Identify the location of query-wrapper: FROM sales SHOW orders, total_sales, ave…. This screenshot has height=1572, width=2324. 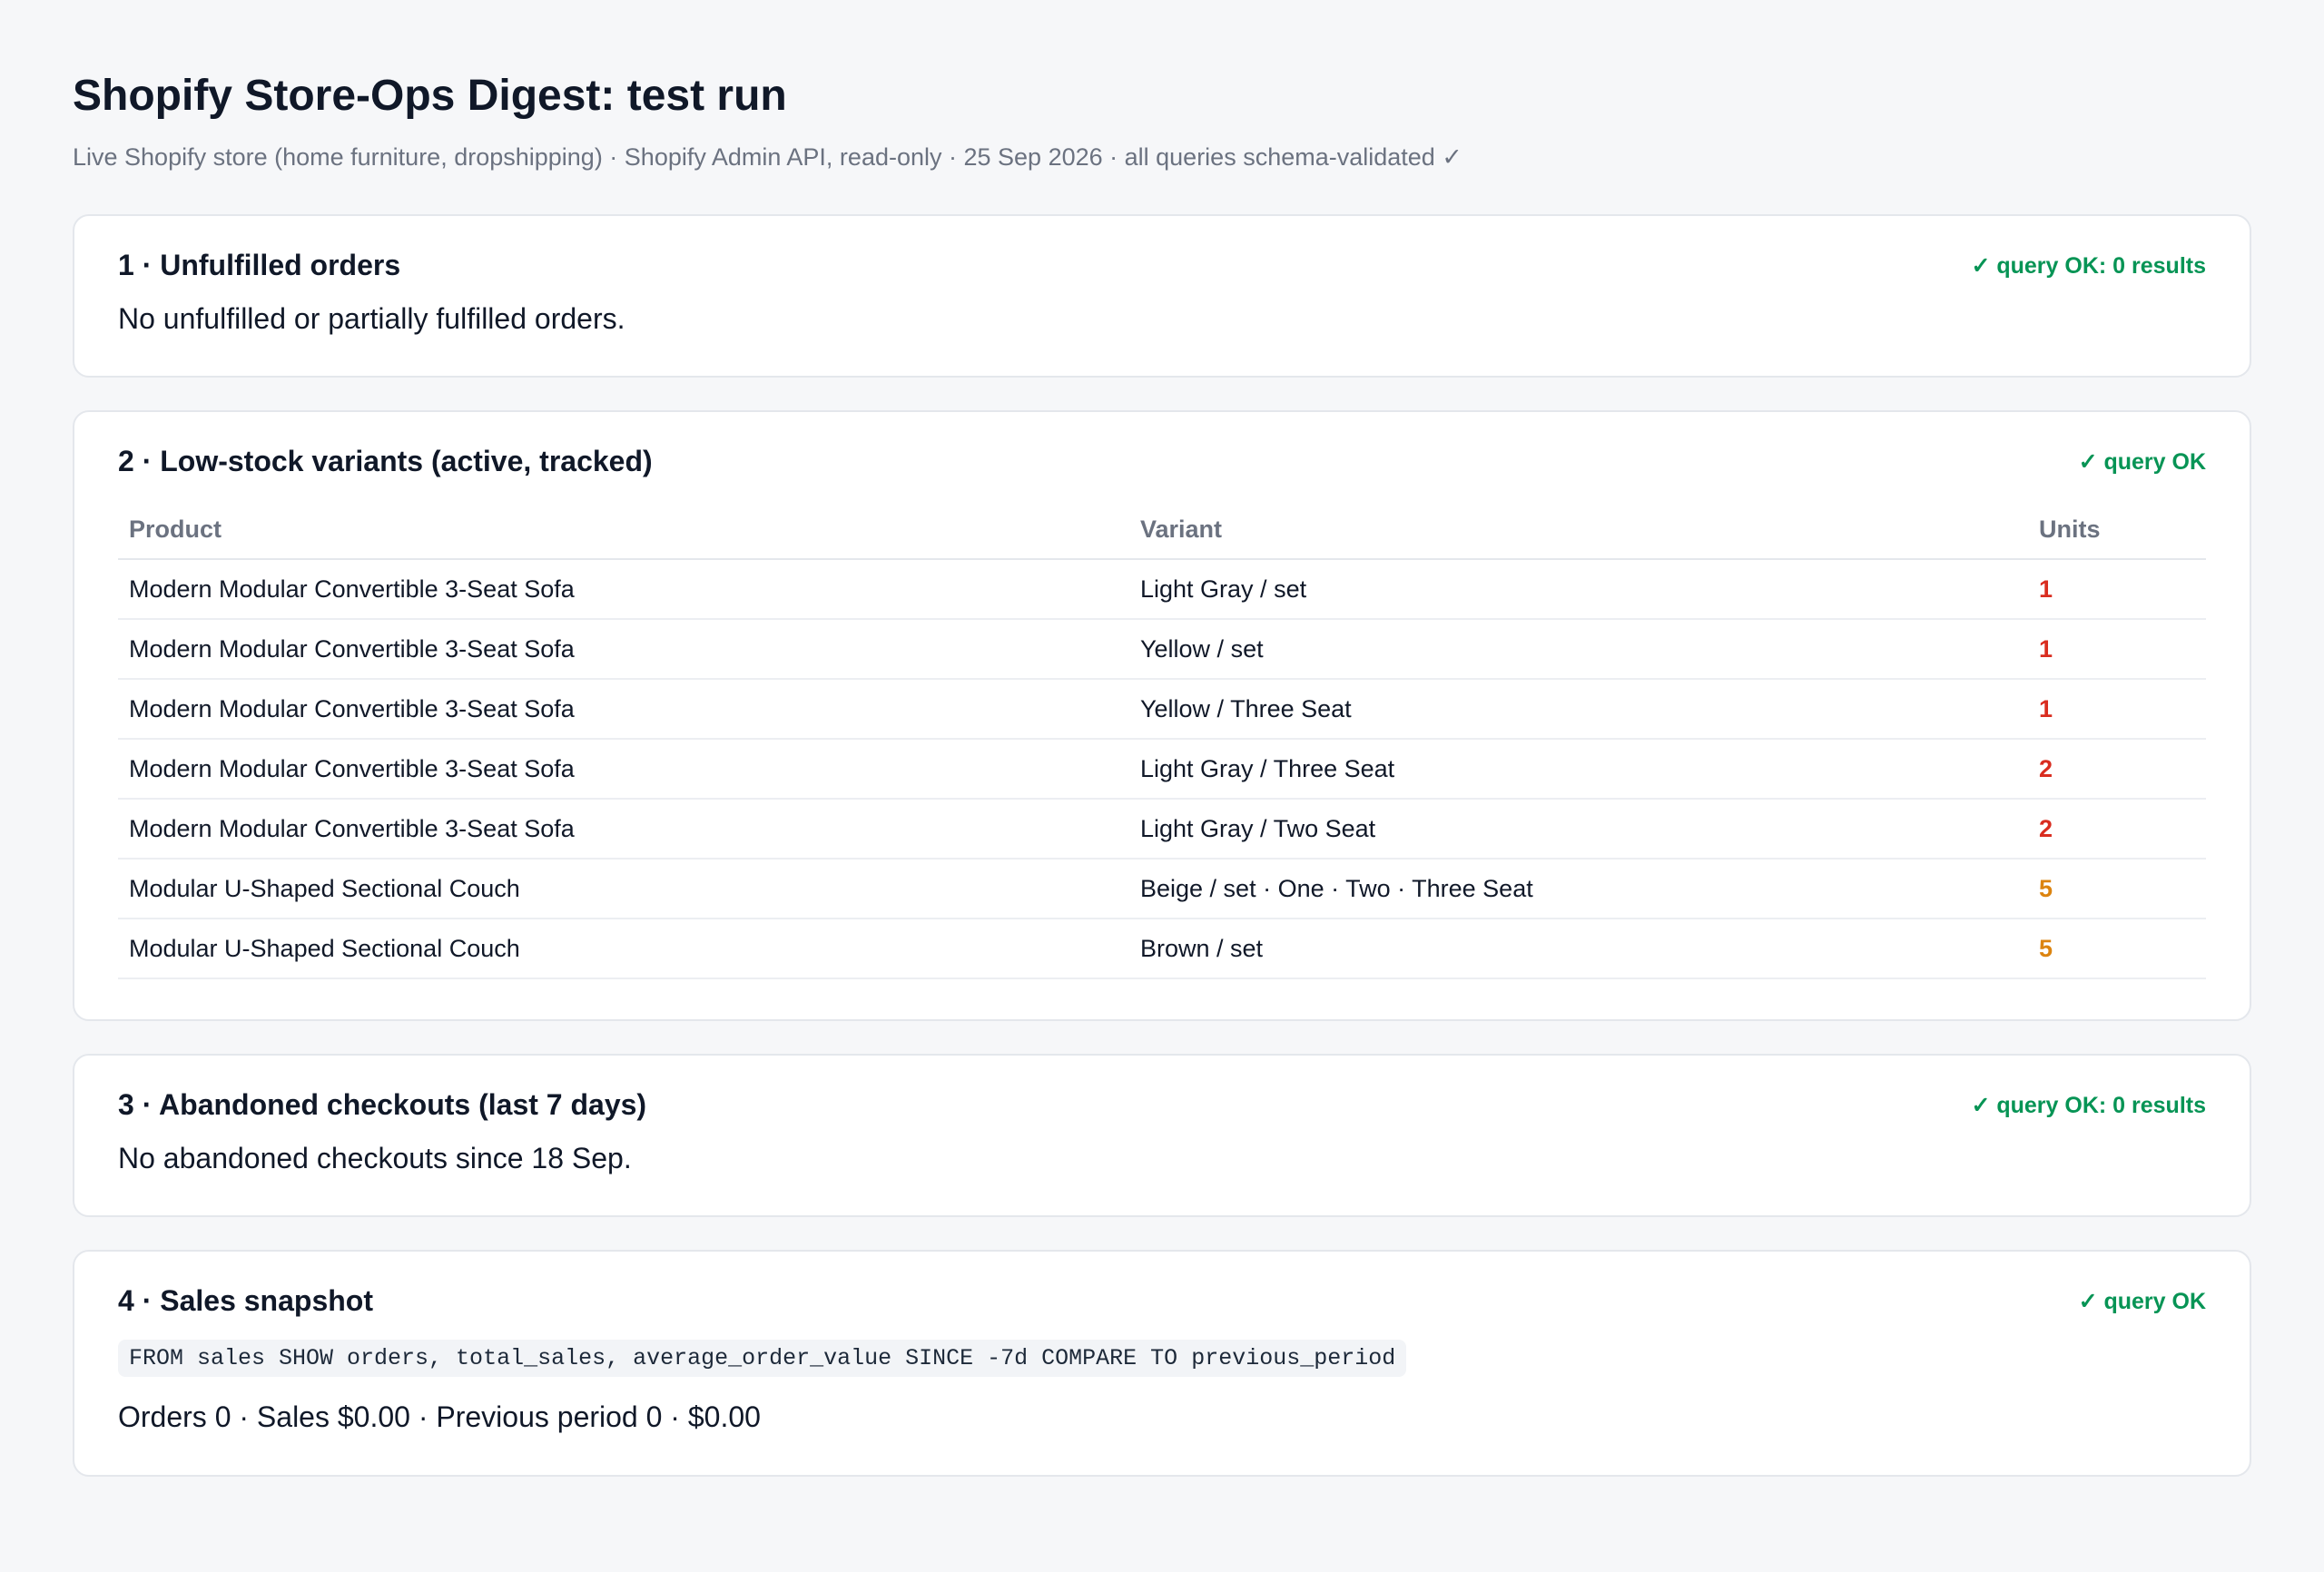
(1162, 1358).